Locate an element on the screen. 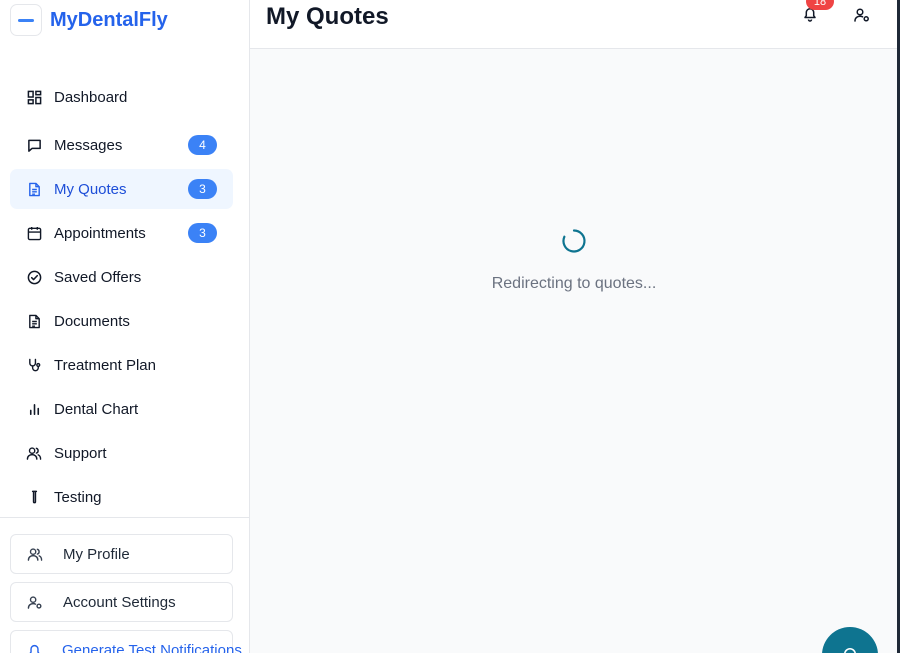 This screenshot has width=900, height=653. my-profile-button: My Profile is located at coordinates (121, 554).